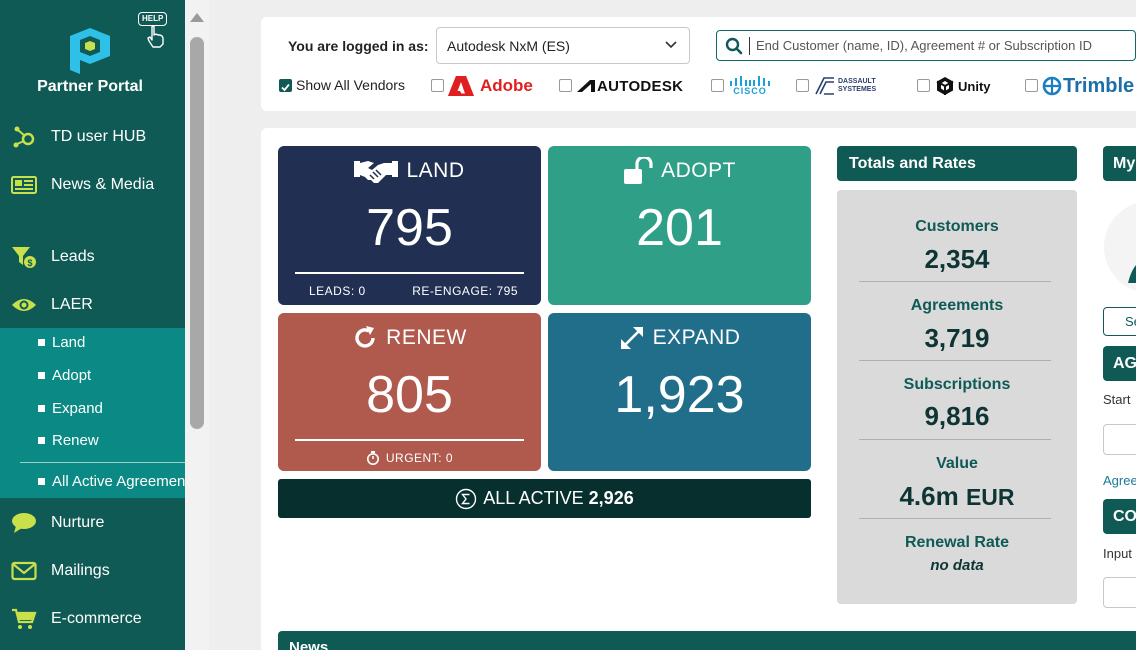 The height and width of the screenshot is (650, 1136). I want to click on text-caret, so click(749, 45).